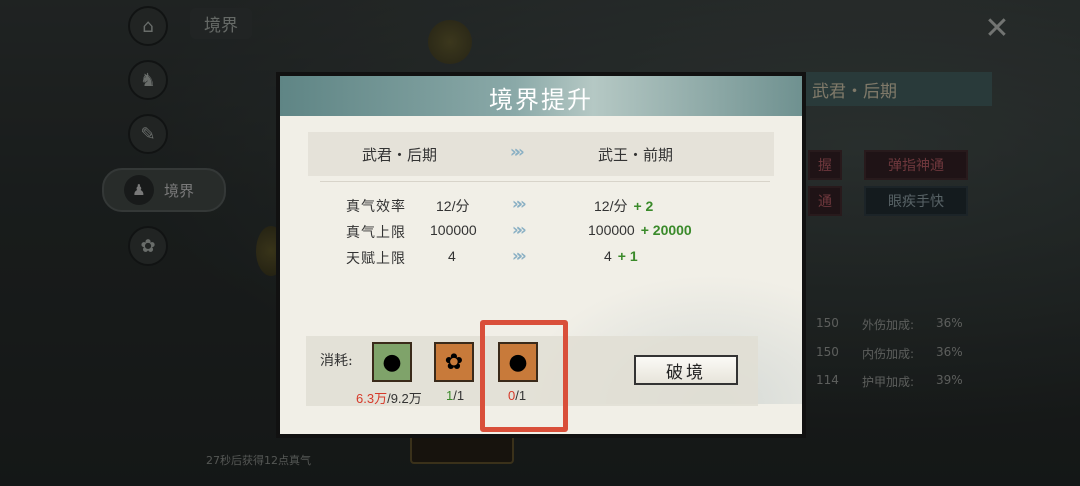 Image resolution: width=1080 pixels, height=486 pixels. Describe the element at coordinates (636, 155) in the screenshot. I see `next-level: 武王・前期` at that location.